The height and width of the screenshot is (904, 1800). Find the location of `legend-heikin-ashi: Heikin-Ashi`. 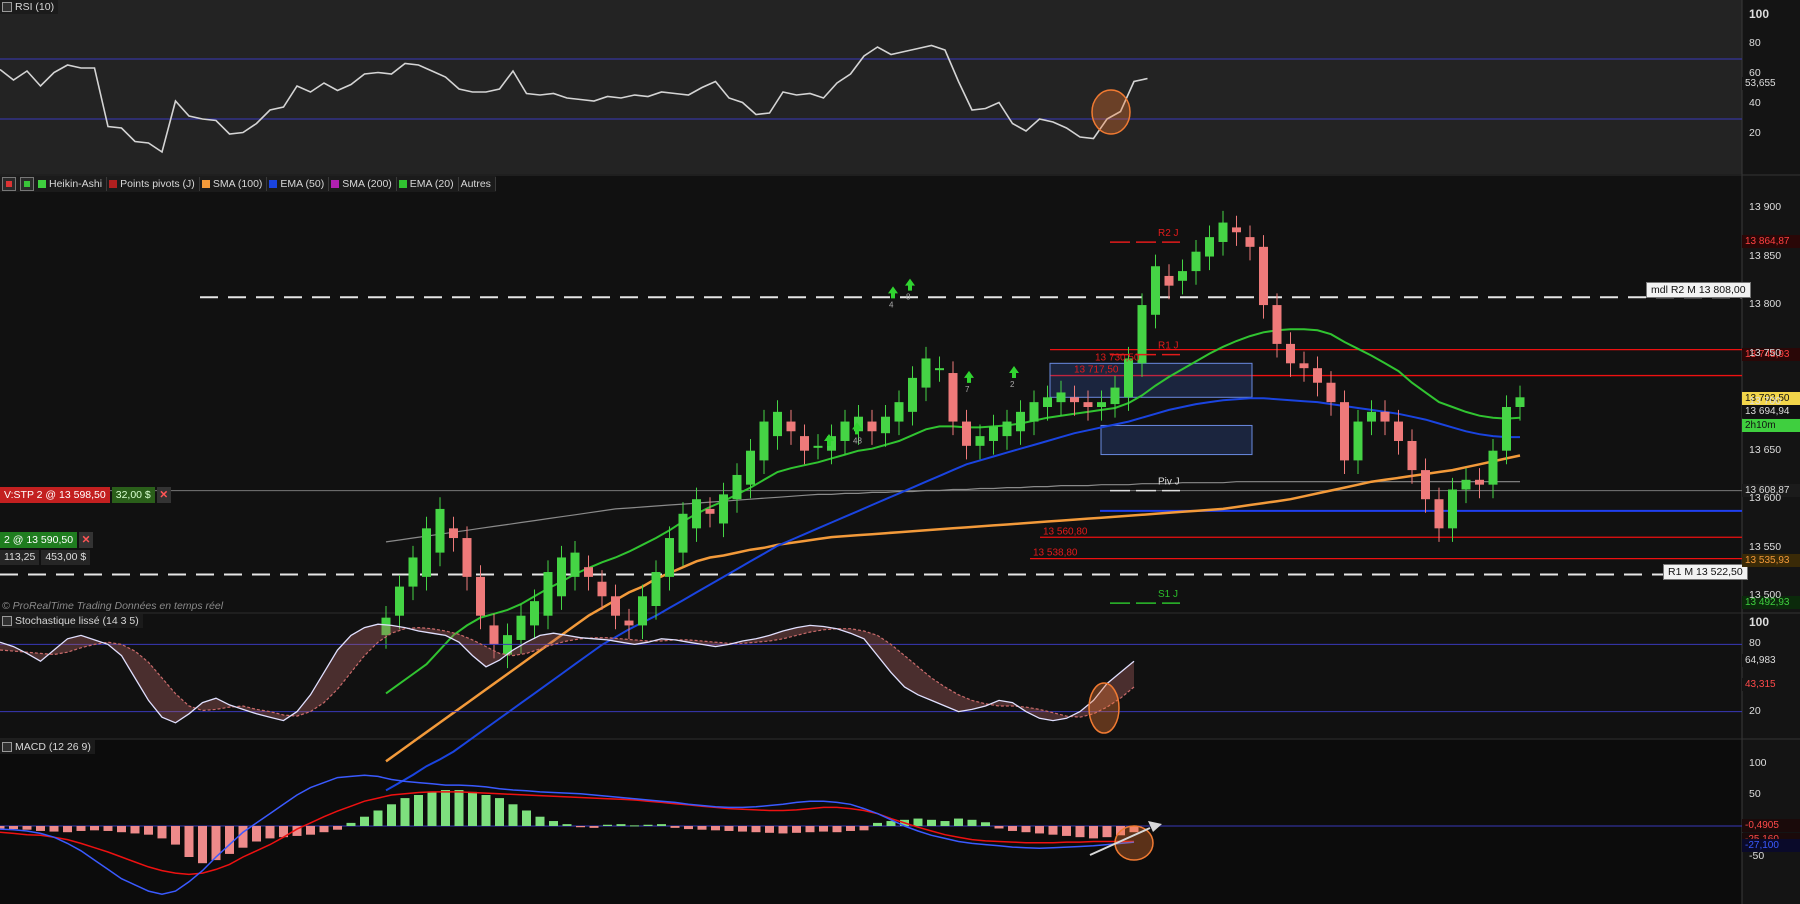

legend-heikin-ashi: Heikin-Ashi is located at coordinates (72, 184).